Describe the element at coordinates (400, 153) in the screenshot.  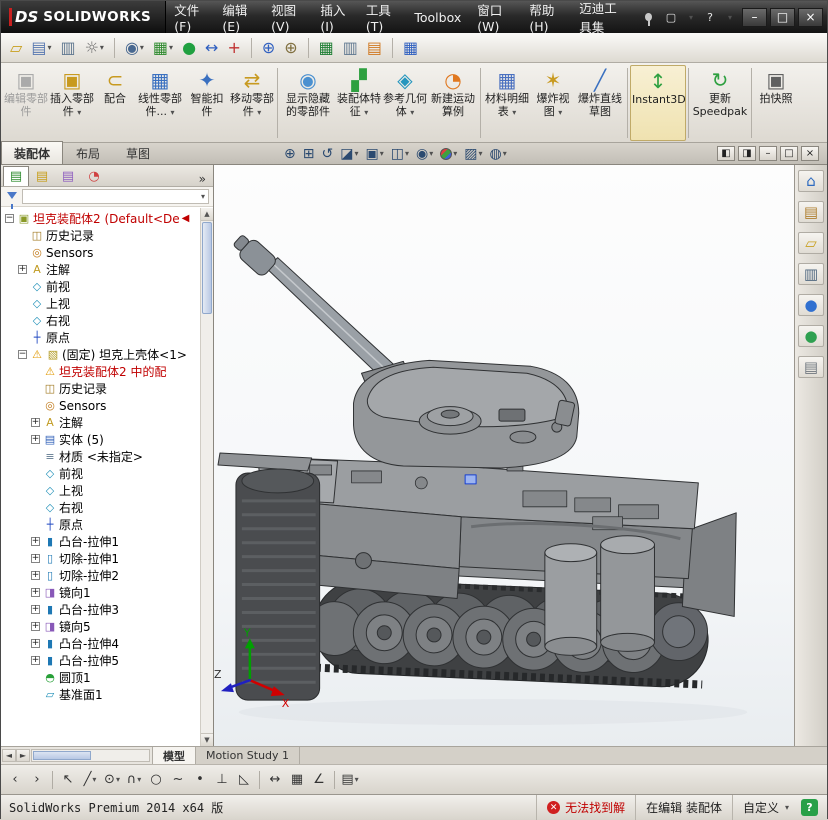
I see `display-style-icon: ◫ ▾` at that location.